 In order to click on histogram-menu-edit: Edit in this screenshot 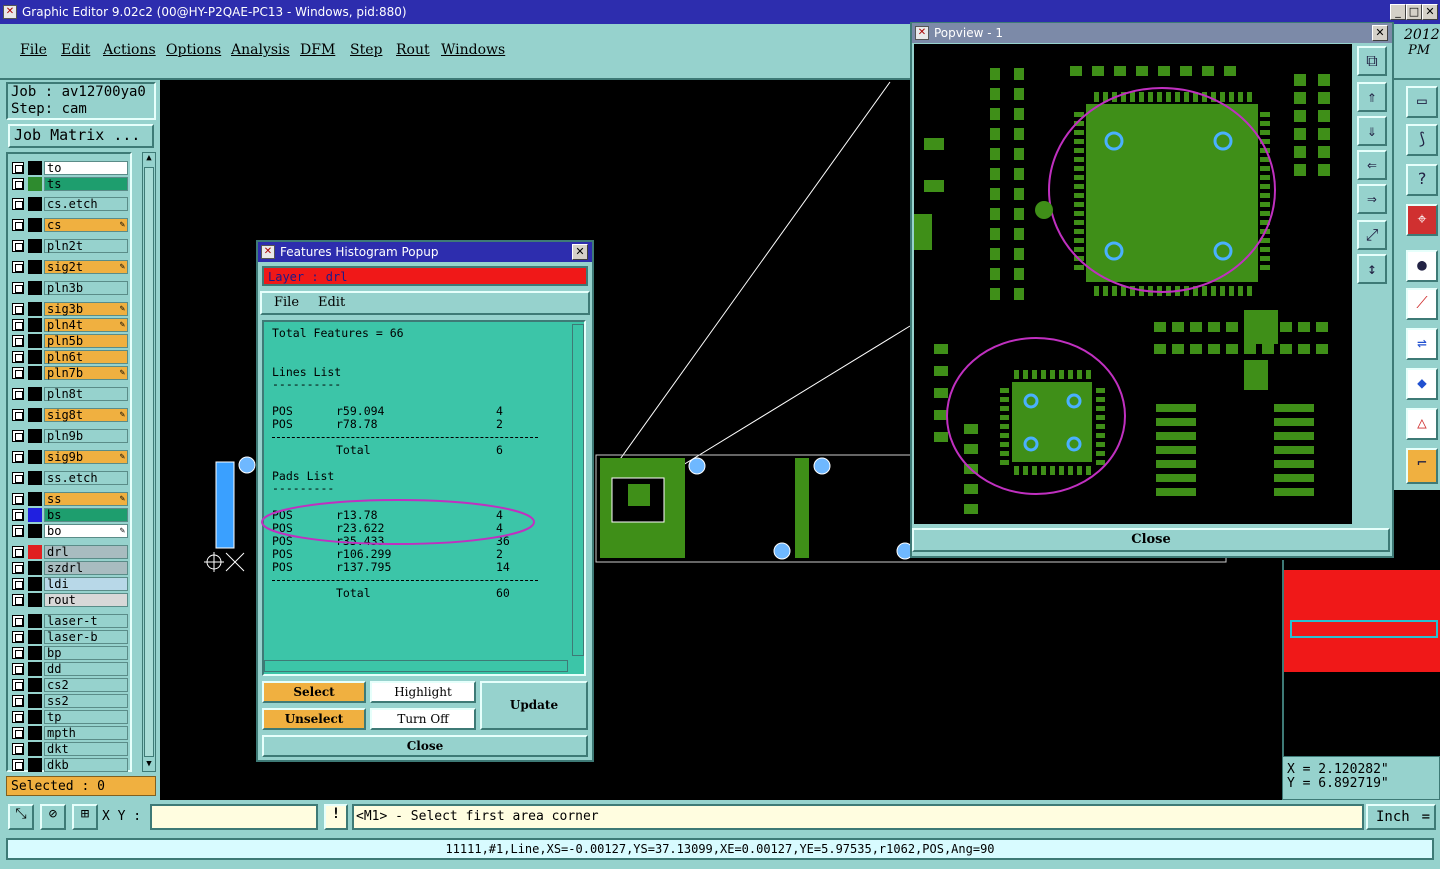, I will do `click(331, 302)`.